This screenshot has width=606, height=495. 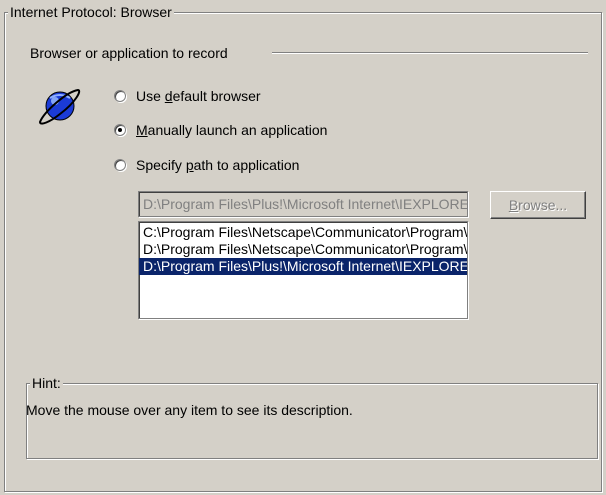 What do you see at coordinates (120, 130) in the screenshot?
I see `radio-button-manual` at bounding box center [120, 130].